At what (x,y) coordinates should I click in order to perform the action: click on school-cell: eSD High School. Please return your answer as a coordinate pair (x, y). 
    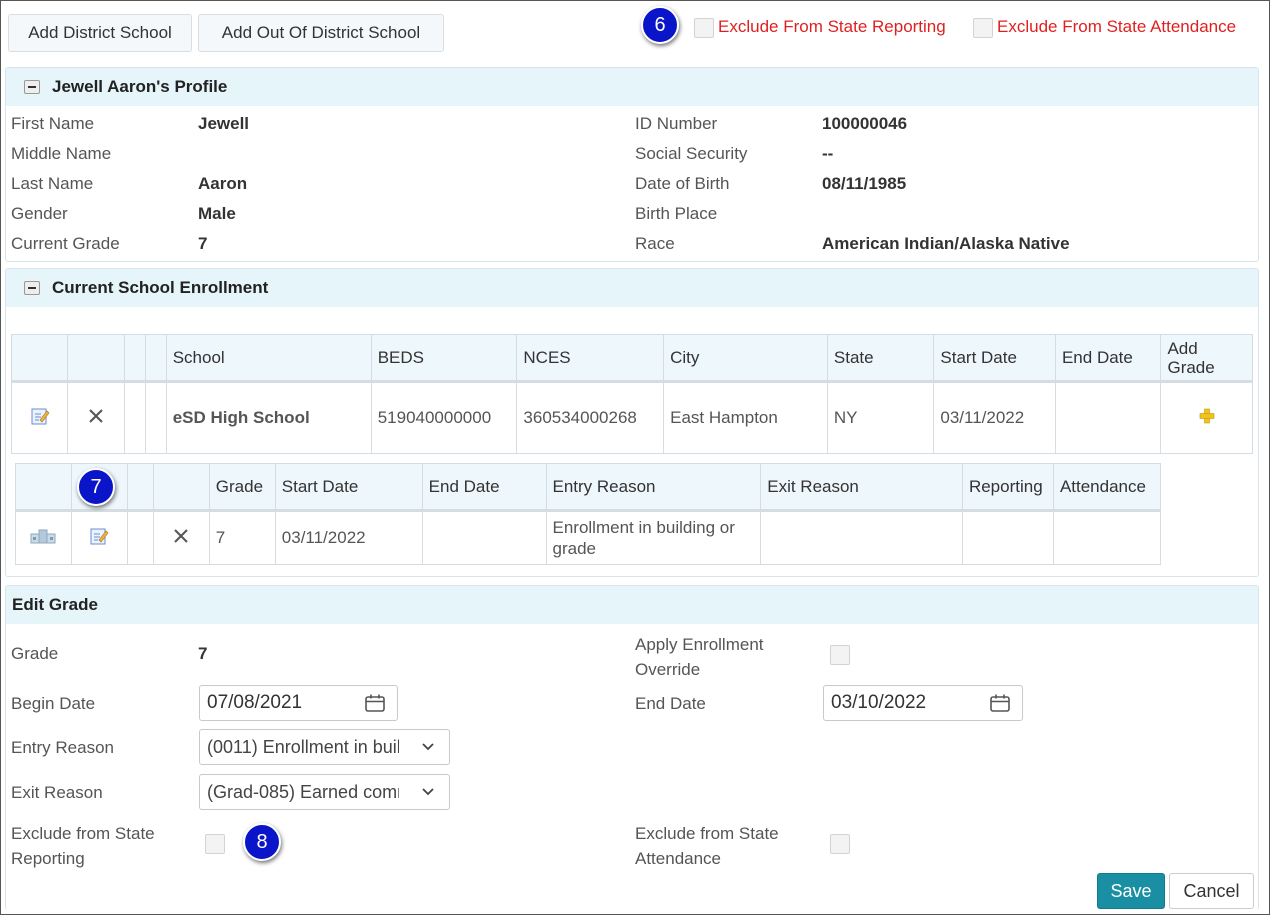
    Looking at the image, I should click on (268, 417).